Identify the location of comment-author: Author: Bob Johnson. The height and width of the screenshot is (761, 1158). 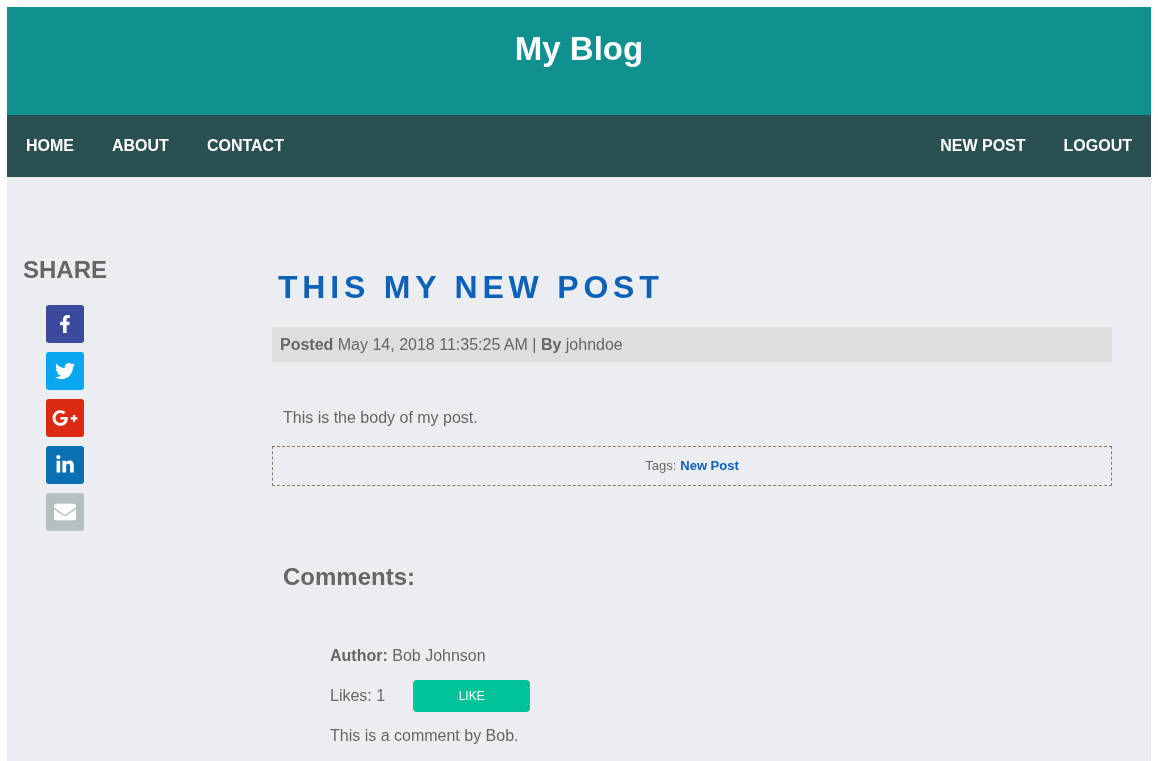
(408, 656).